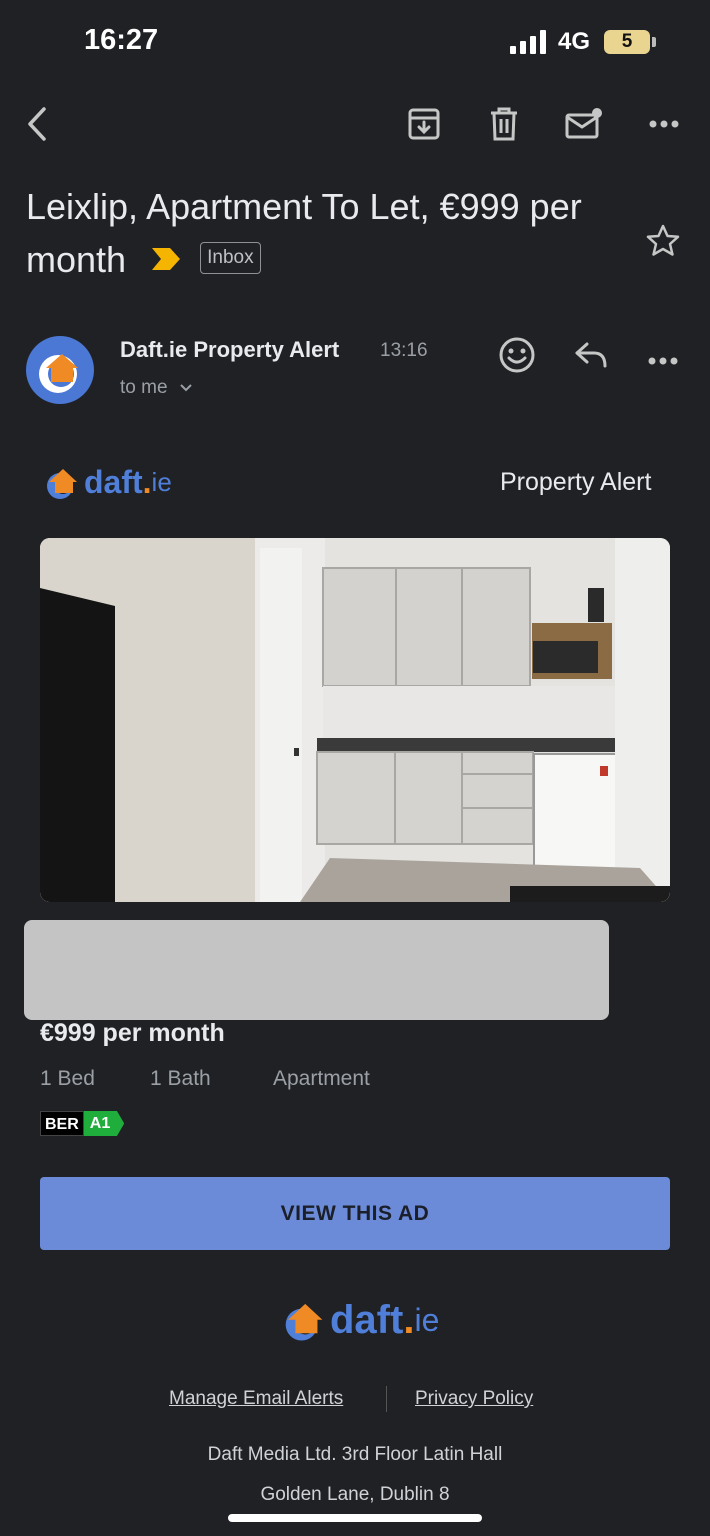 Image resolution: width=710 pixels, height=1536 pixels. Describe the element at coordinates (229, 350) in the screenshot. I see `sender-name: Daft.ie Property Alert` at that location.